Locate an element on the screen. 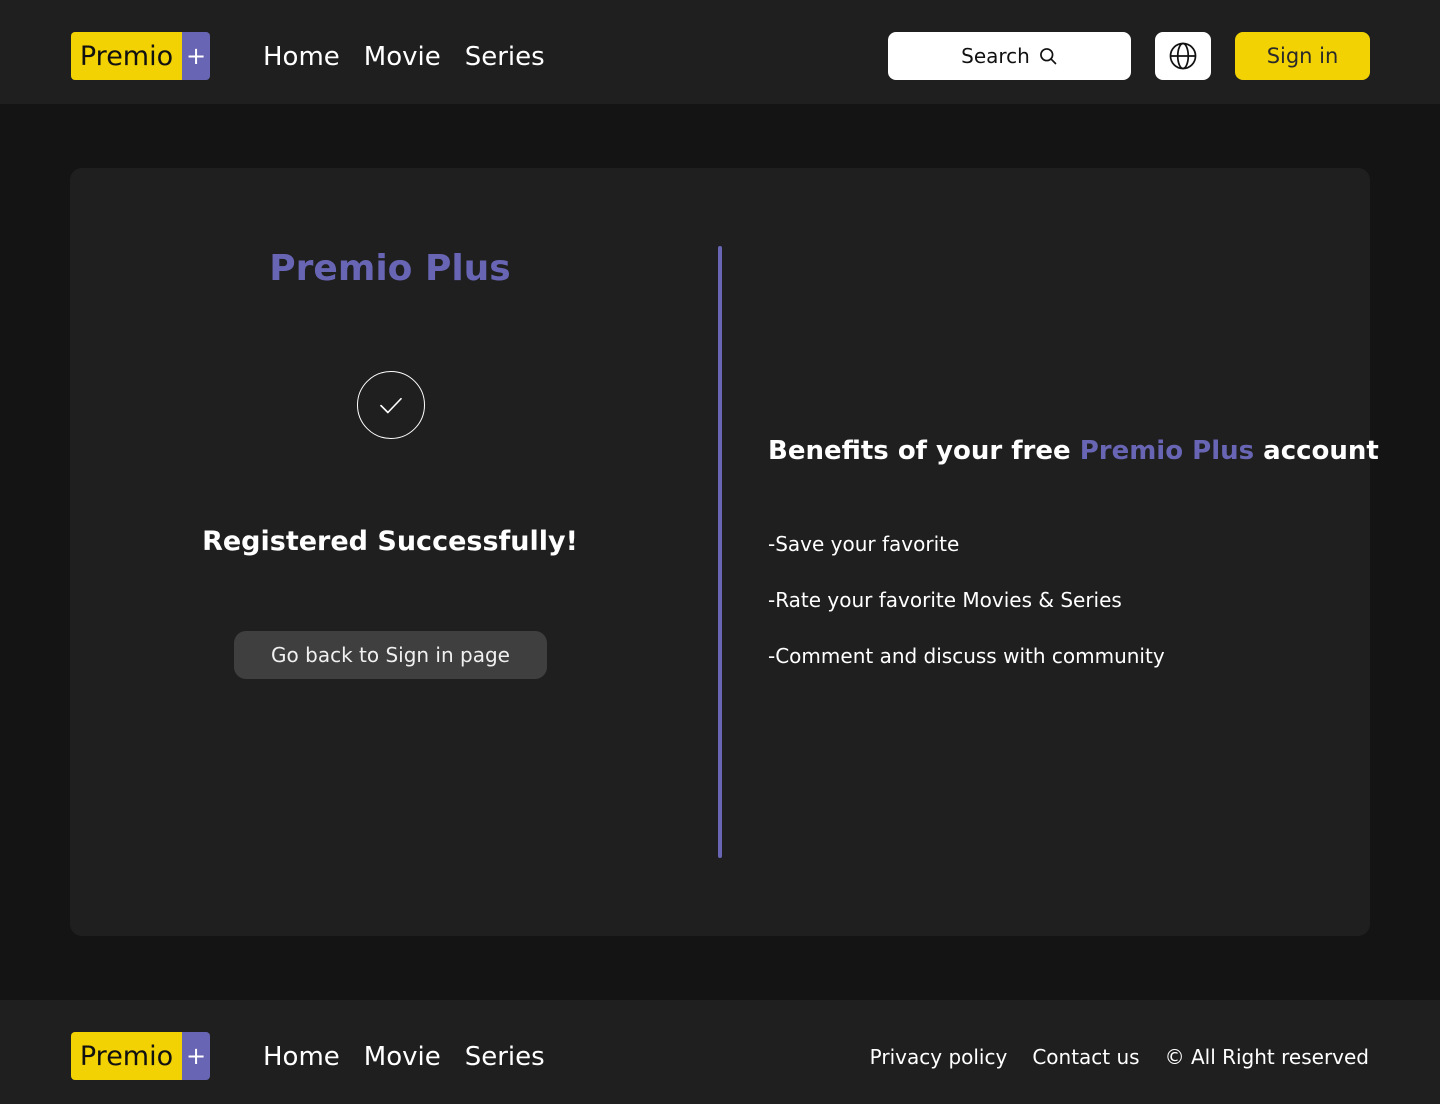  main-nav: Home Movie Series is located at coordinates (404, 57).